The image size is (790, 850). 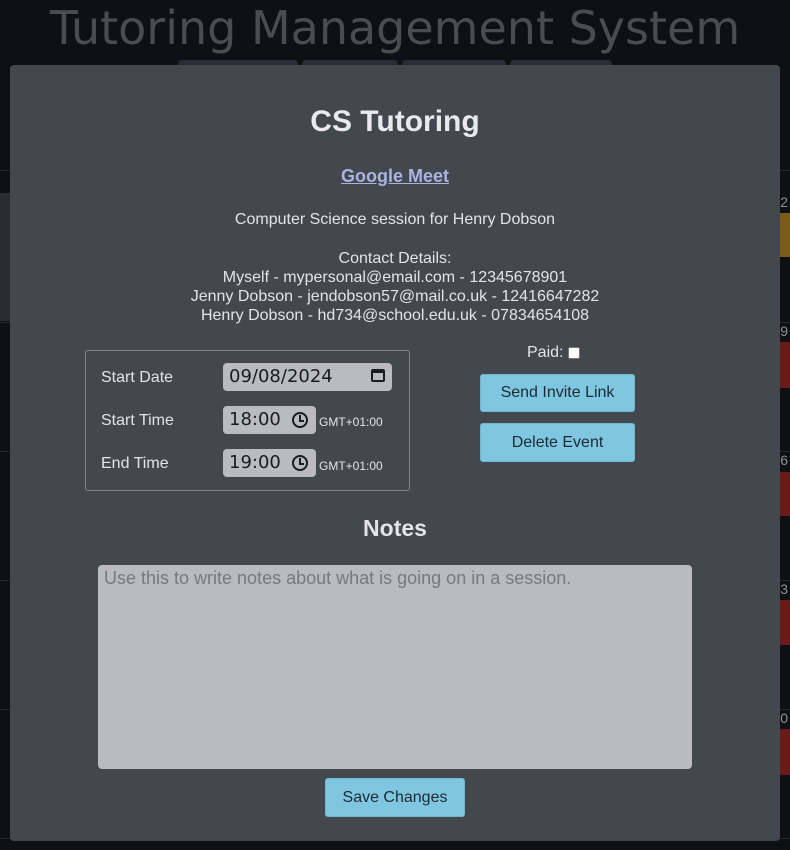 What do you see at coordinates (784, 331) in the screenshot?
I see `background-day-number: 9` at bounding box center [784, 331].